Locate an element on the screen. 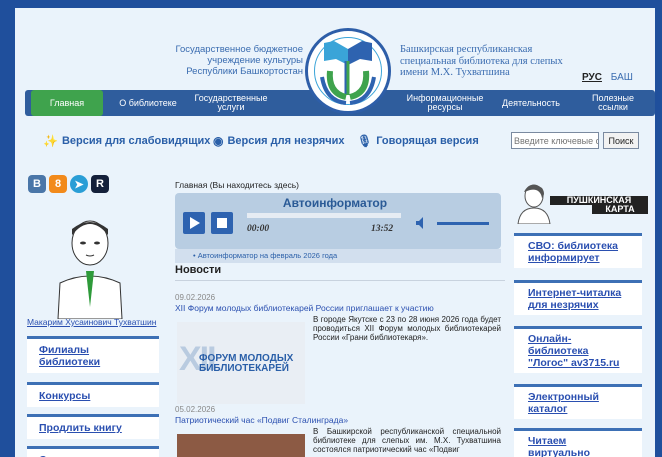  org-line: Государственное бюджетное is located at coordinates (239, 49).